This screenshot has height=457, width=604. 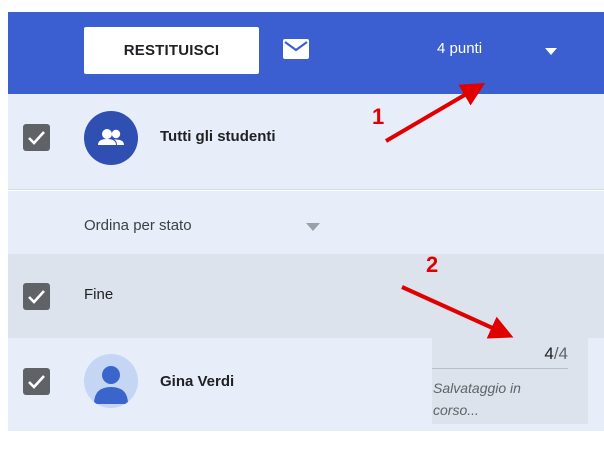 I want to click on return-button: RESTITUISCI, so click(x=171, y=50).